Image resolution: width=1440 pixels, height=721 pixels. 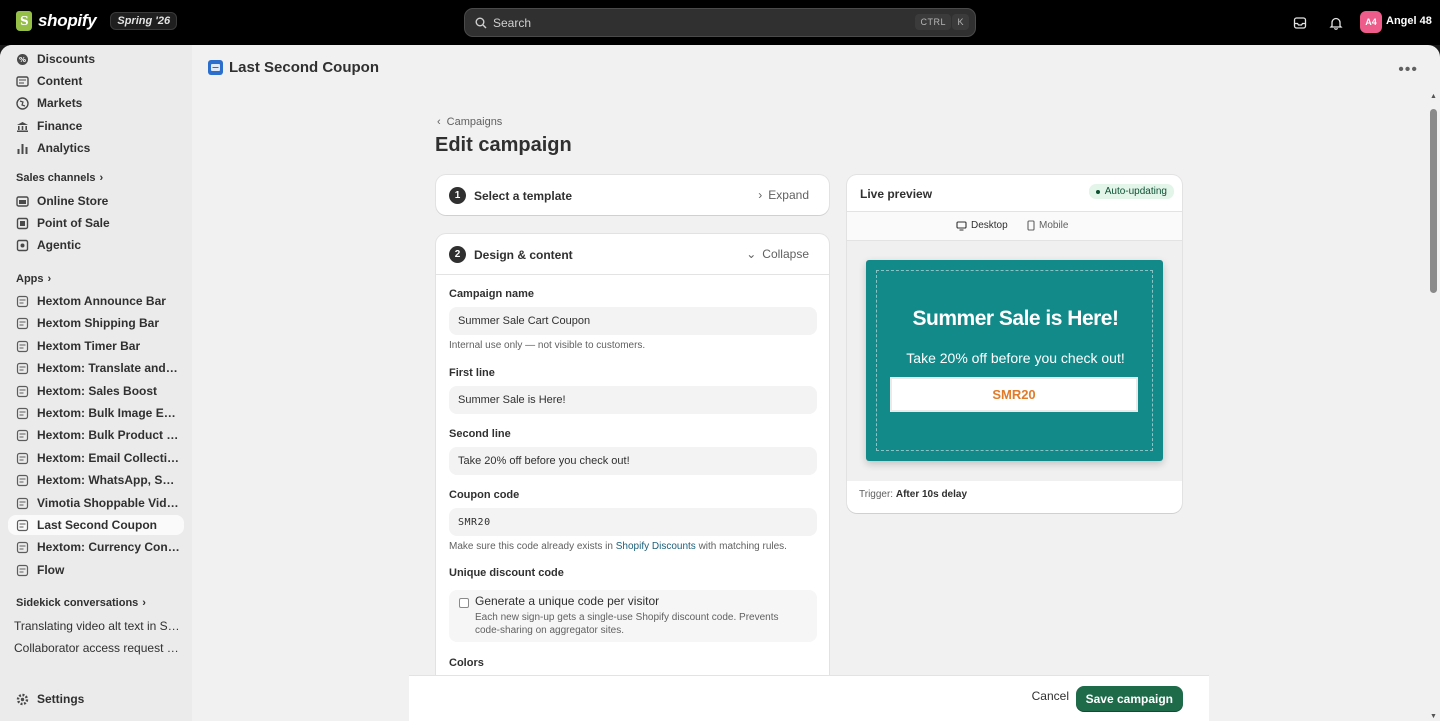 I want to click on sidebar-item-label: Settings, so click(x=61, y=699).